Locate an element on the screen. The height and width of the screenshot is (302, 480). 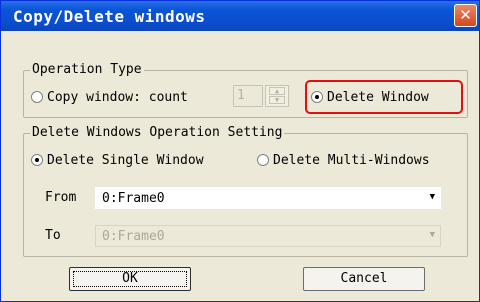
cancel-label: Cancel is located at coordinates (364, 278).